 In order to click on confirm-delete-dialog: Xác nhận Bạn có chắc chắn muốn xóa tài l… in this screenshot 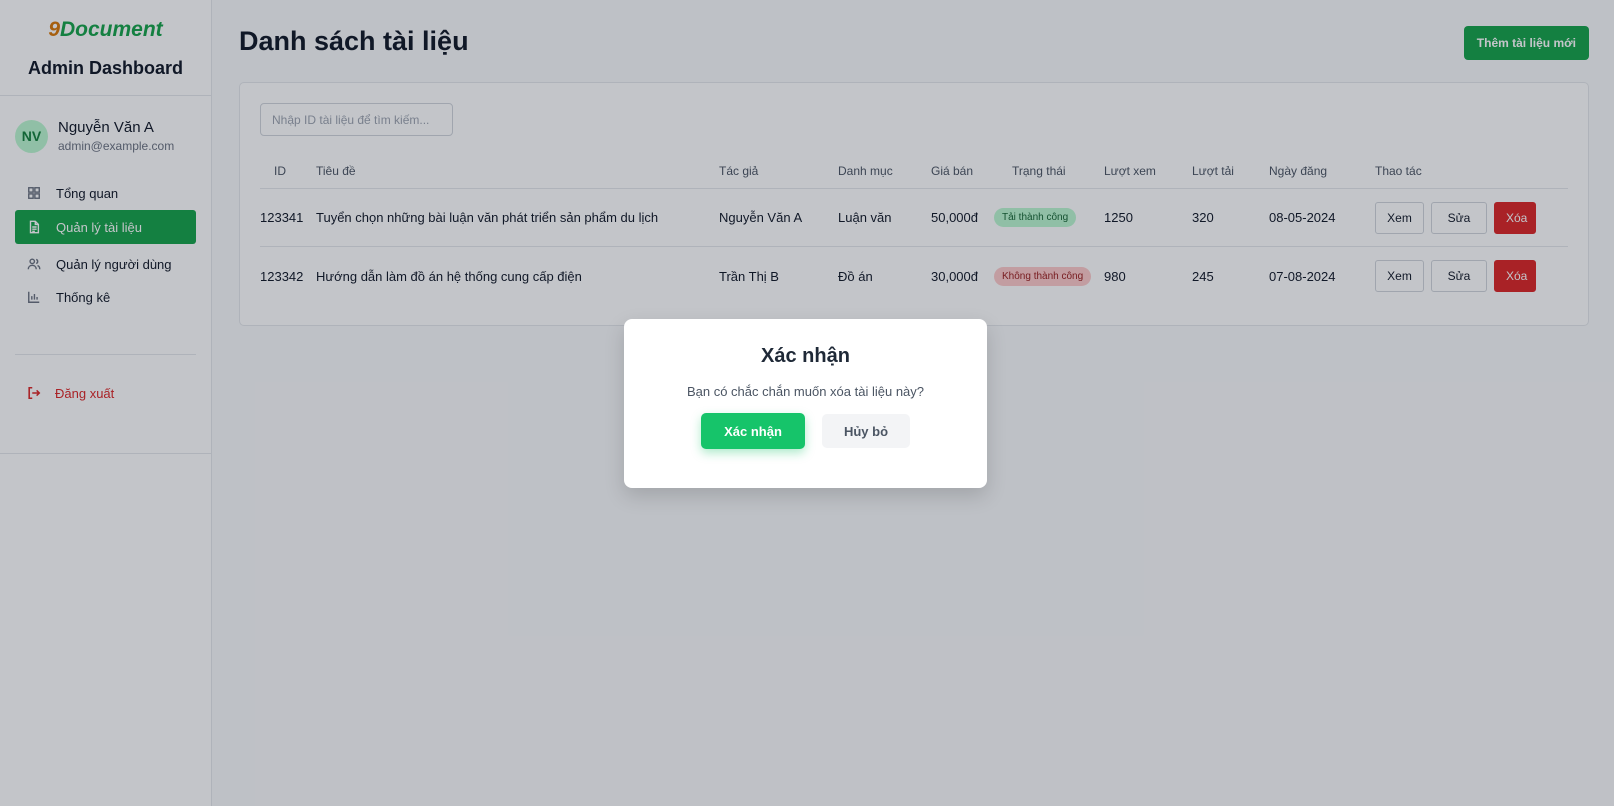, I will do `click(805, 403)`.